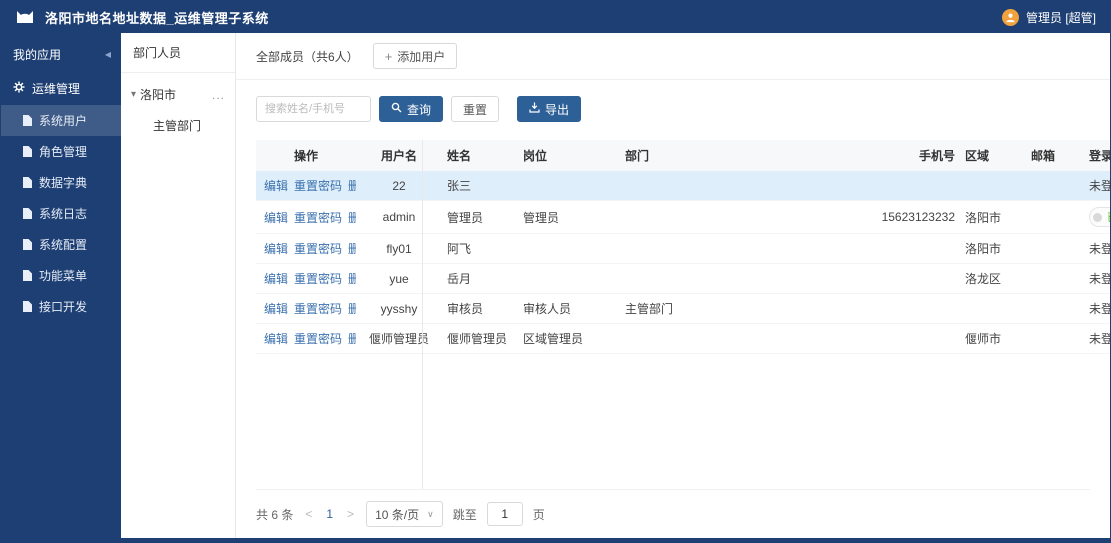 The height and width of the screenshot is (543, 1111). I want to click on sidebar-menu: 系统用户角色管理数据字典 系统日志系统配置功能菜单接口开发, so click(61, 213).